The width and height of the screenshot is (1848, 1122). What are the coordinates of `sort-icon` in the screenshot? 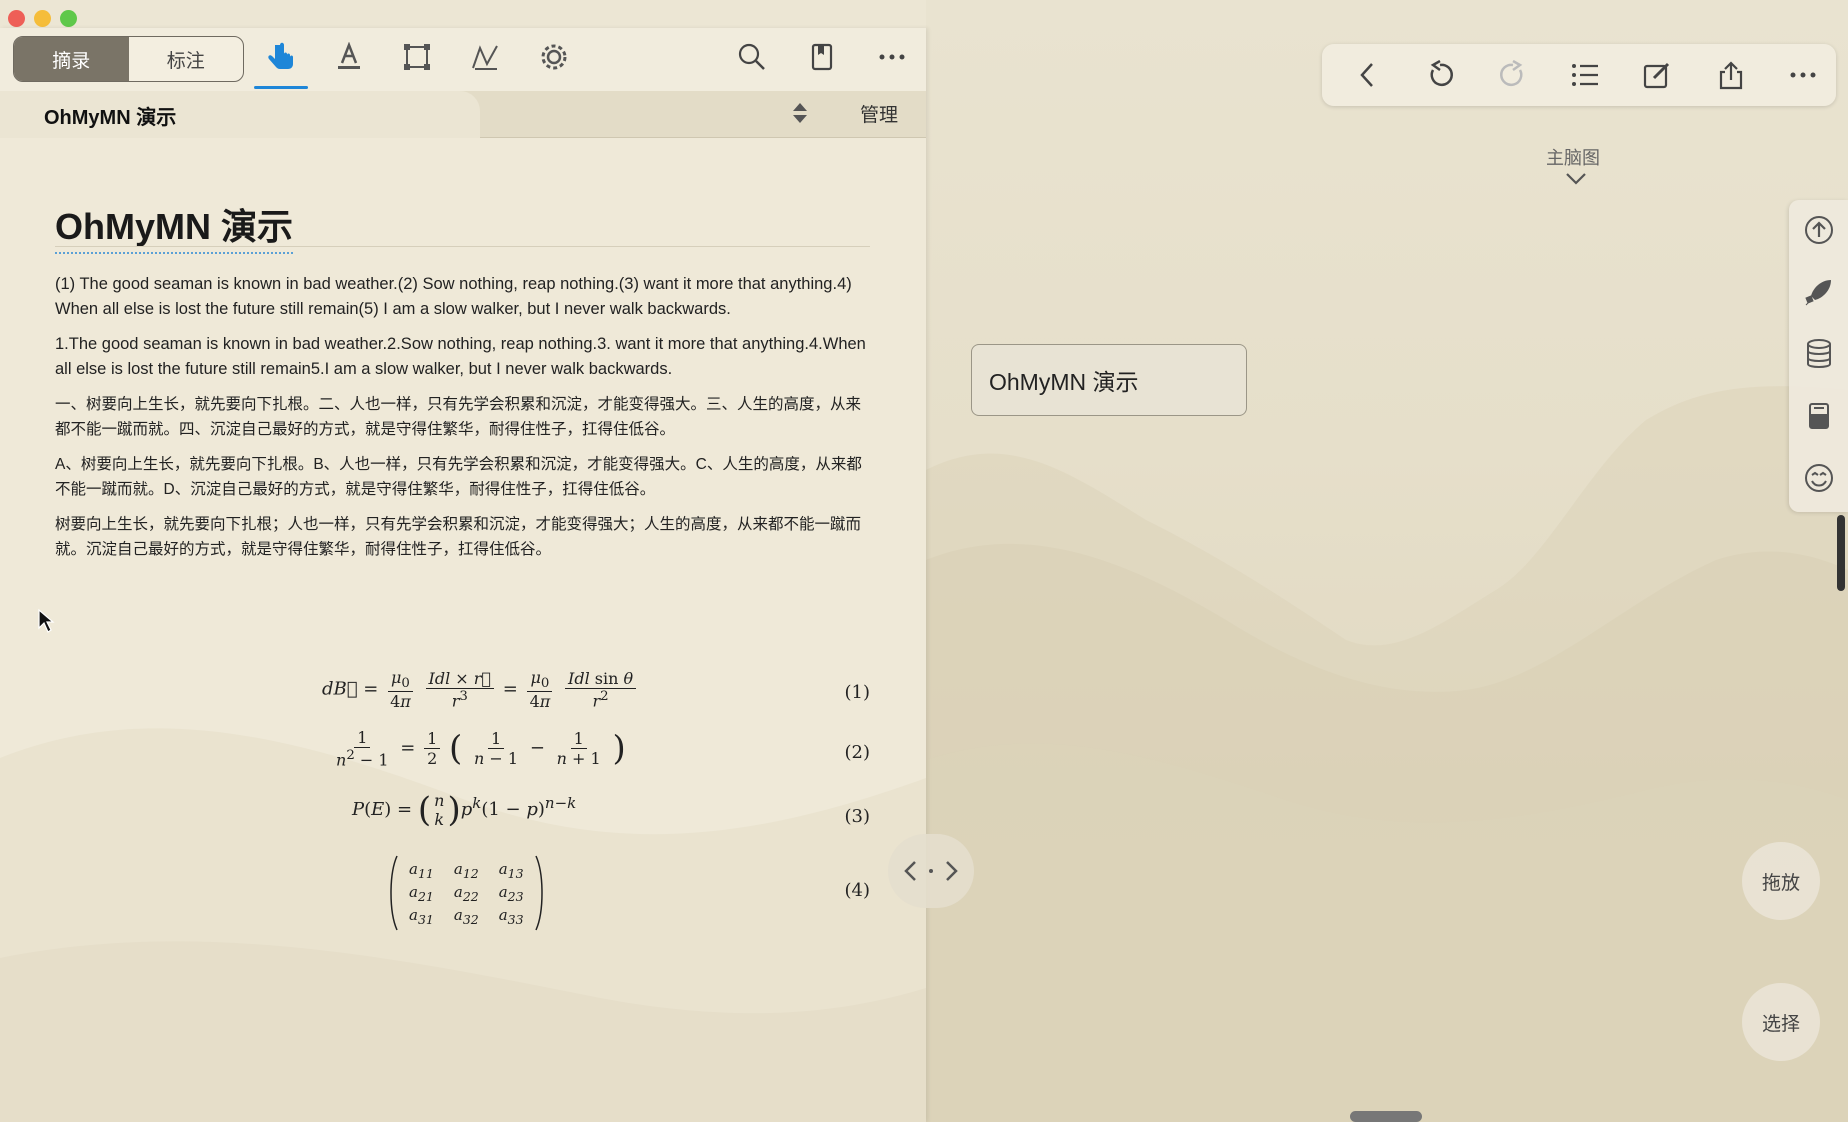 It's located at (800, 115).